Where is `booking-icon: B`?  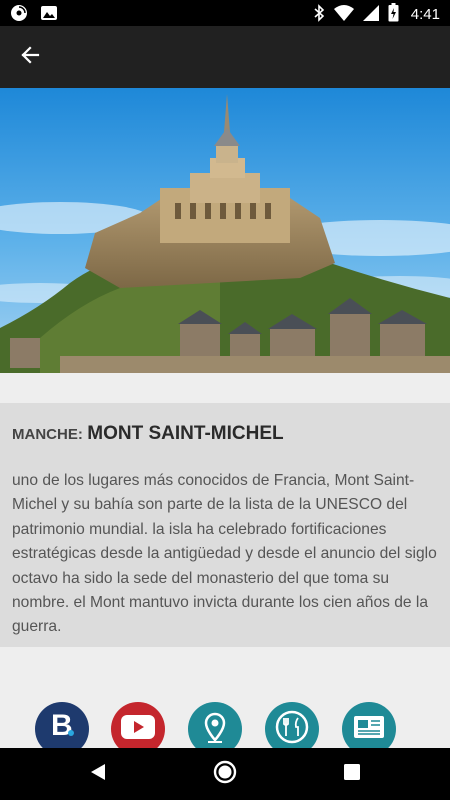
booking-icon: B is located at coordinates (62, 727).